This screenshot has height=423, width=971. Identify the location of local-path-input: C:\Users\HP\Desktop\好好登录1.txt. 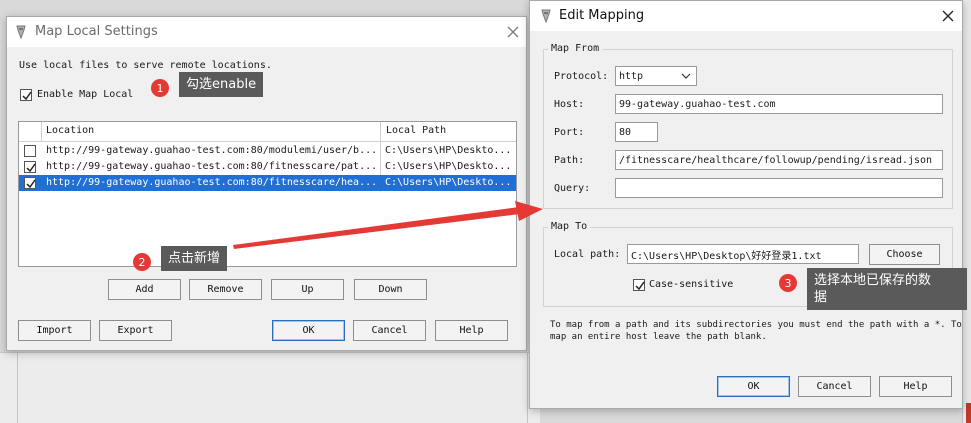
(743, 254).